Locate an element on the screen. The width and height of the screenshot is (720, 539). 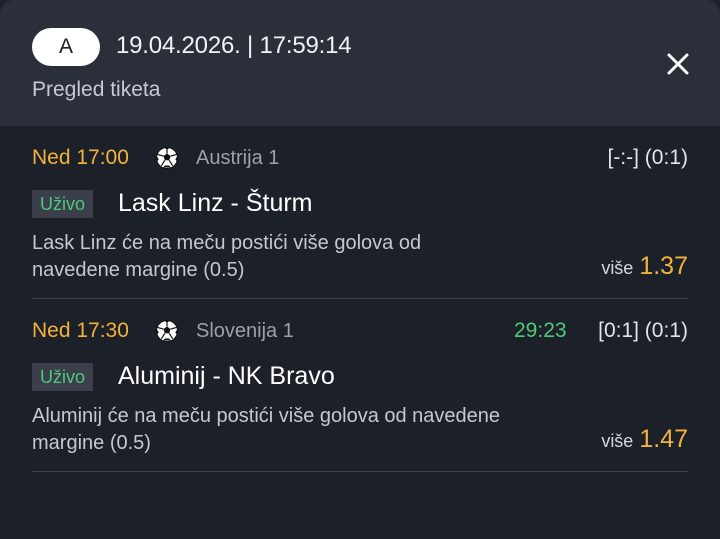
match-time: Ned 17:30 is located at coordinates (80, 330).